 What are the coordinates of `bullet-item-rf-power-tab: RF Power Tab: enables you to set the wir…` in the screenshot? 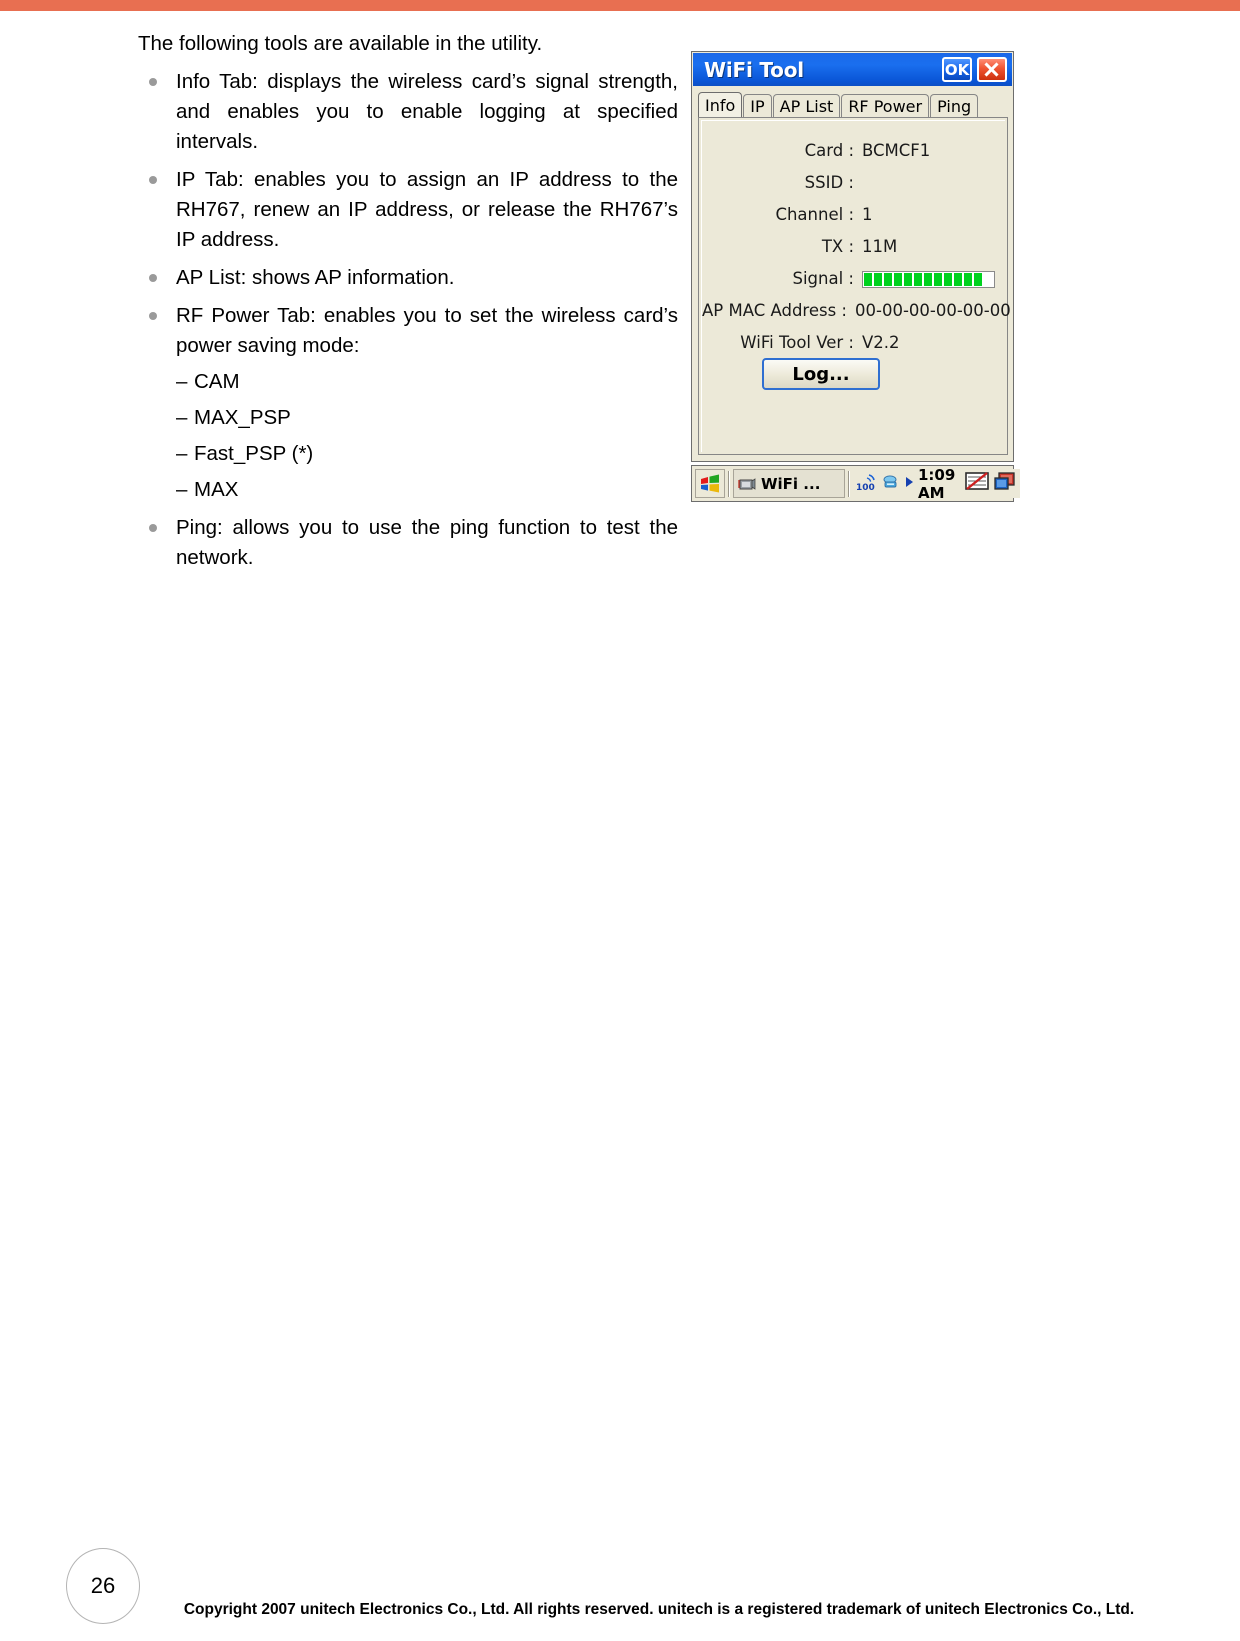 It's located at (408, 331).